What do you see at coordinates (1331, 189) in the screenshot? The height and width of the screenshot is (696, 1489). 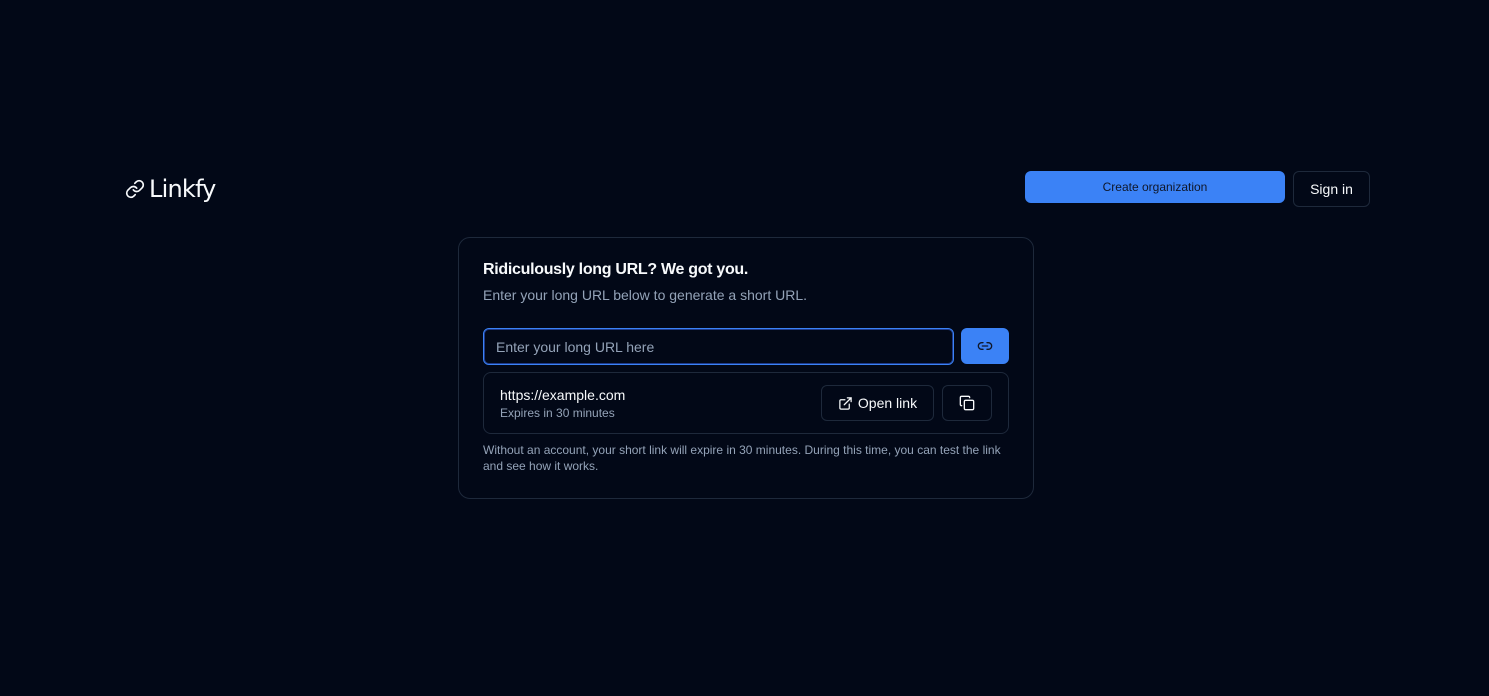 I see `sign-in-button: Sign in` at bounding box center [1331, 189].